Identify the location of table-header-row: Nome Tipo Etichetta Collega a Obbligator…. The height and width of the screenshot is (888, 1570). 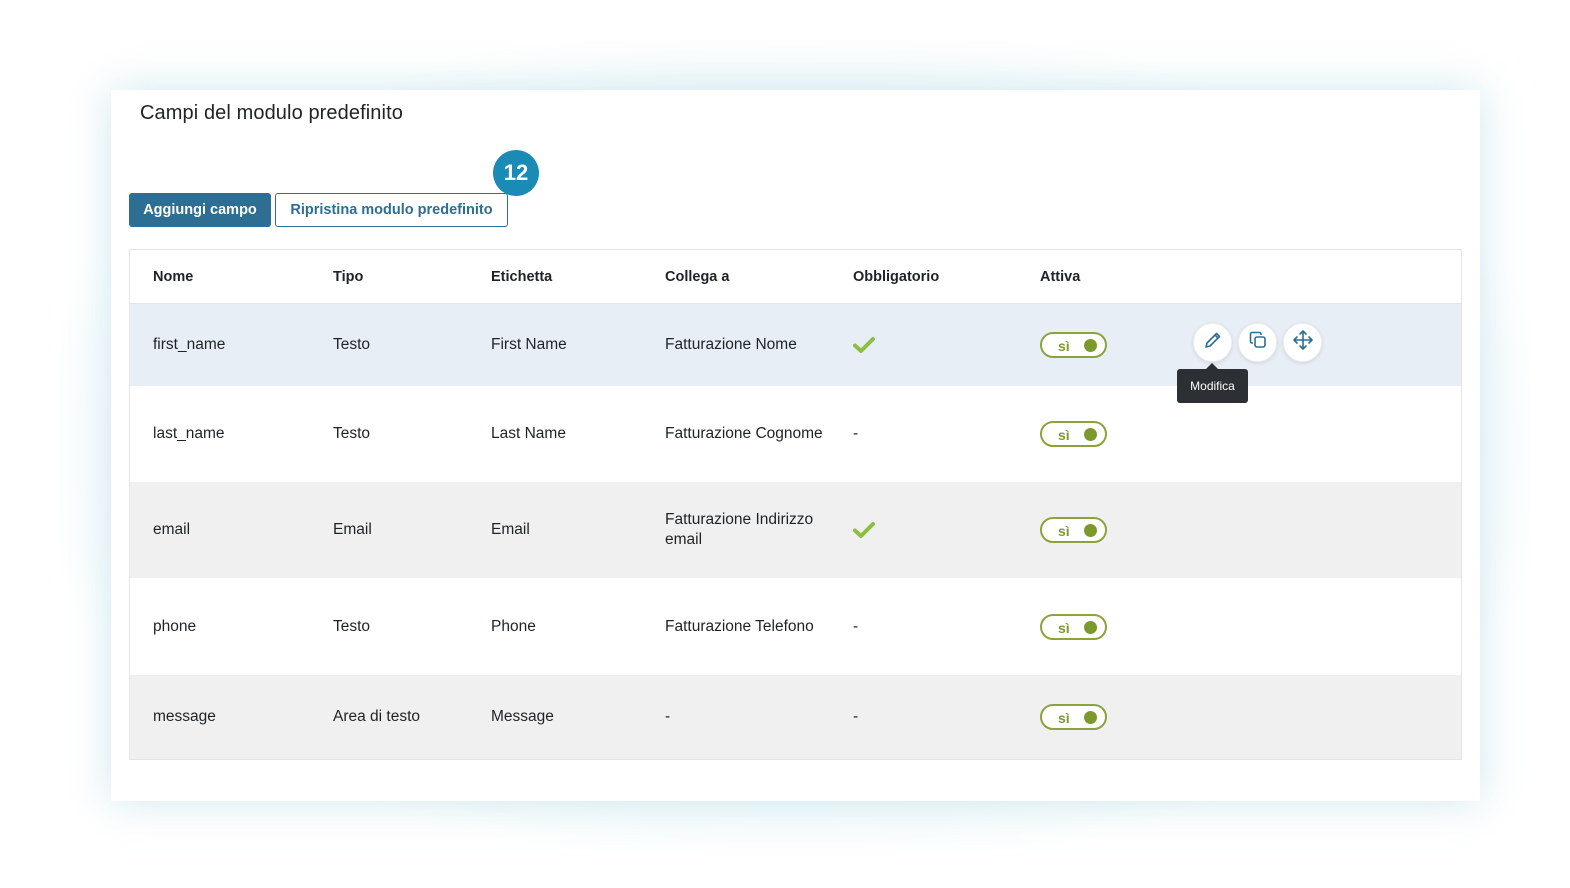
(795, 277).